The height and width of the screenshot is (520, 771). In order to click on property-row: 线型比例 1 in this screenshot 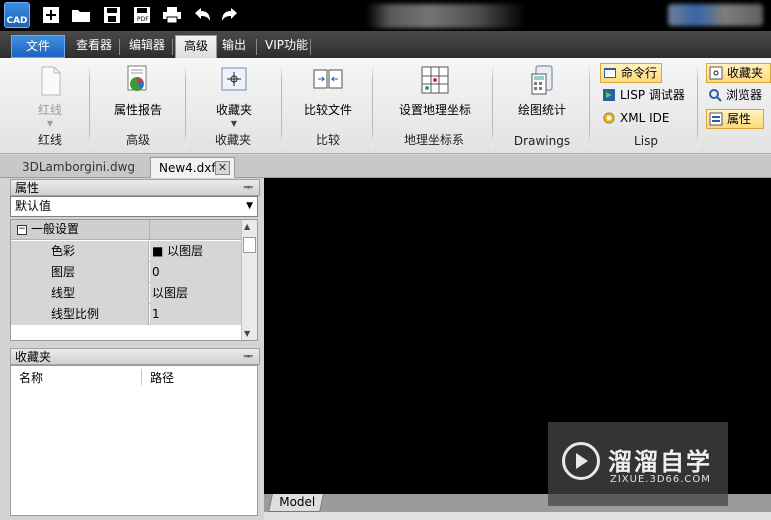, I will do `click(126, 314)`.